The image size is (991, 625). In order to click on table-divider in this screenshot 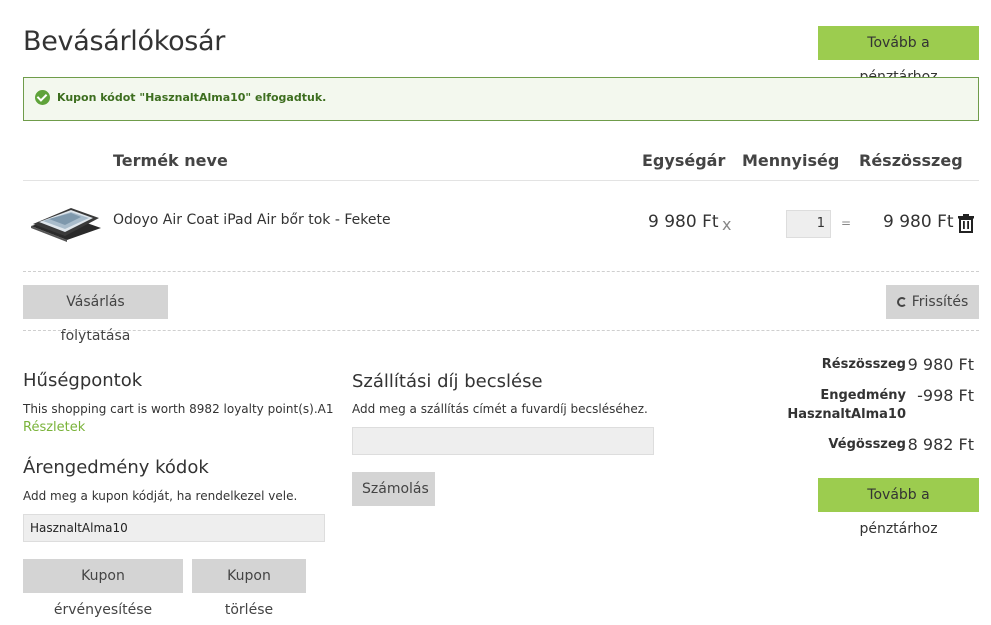, I will do `click(501, 180)`.